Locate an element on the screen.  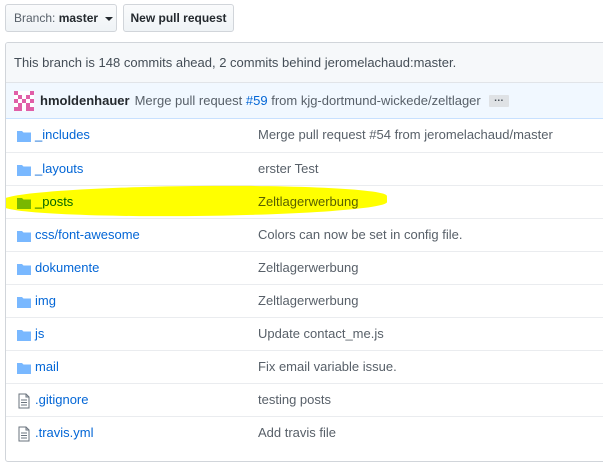
commit-message-prefix: Merge pull request is located at coordinates (188, 100).